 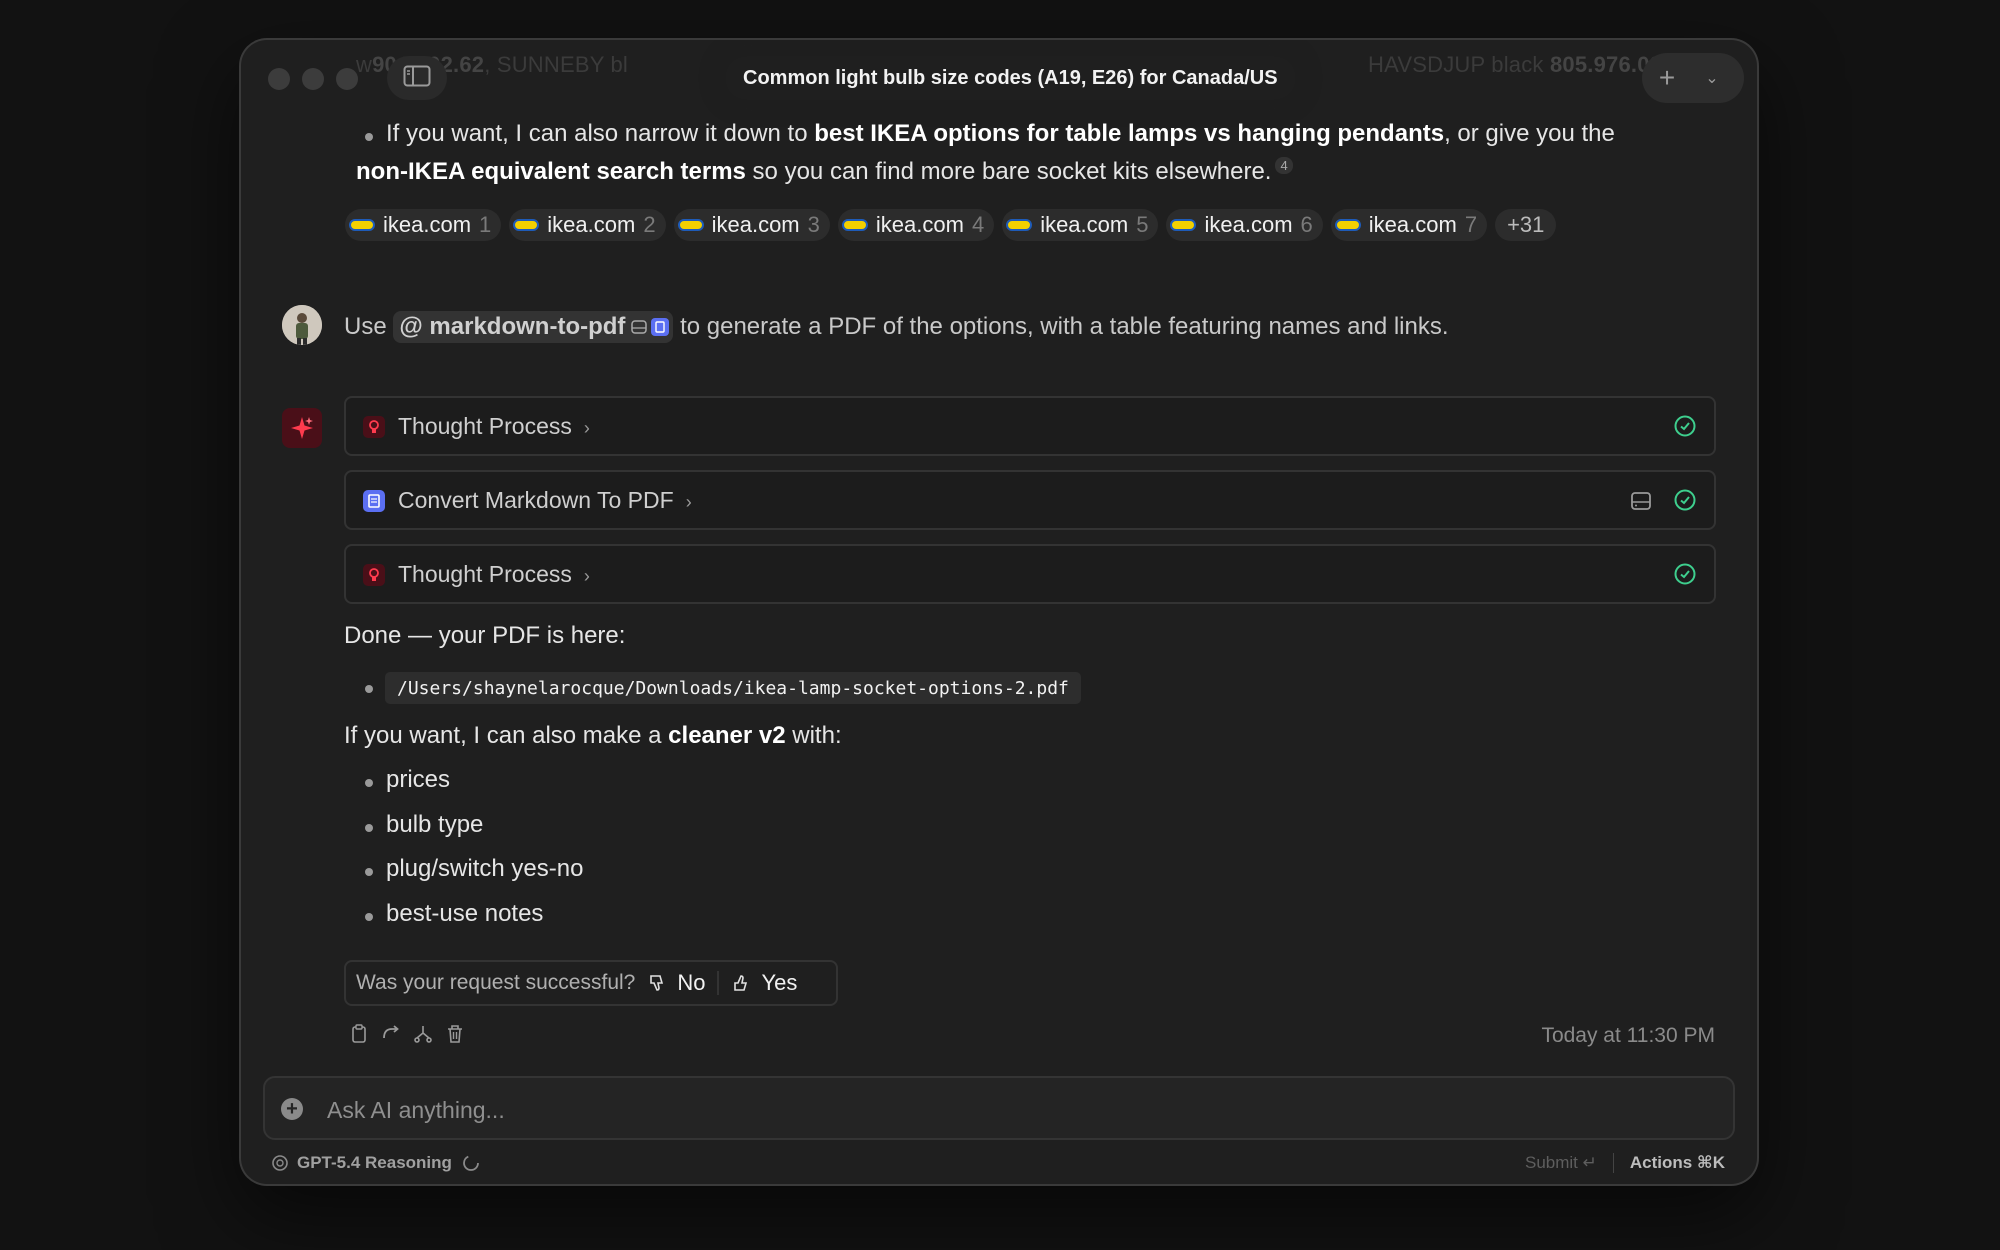 I want to click on close-window-button, so click(x=279, y=79).